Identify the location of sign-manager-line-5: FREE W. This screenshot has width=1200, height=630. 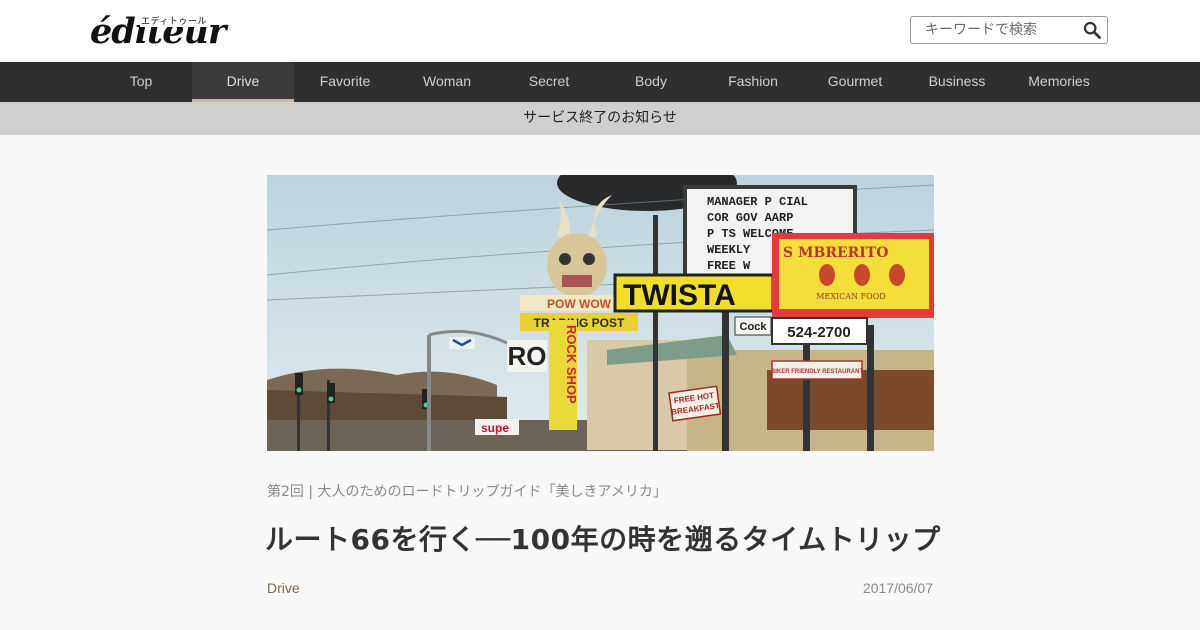
(729, 266).